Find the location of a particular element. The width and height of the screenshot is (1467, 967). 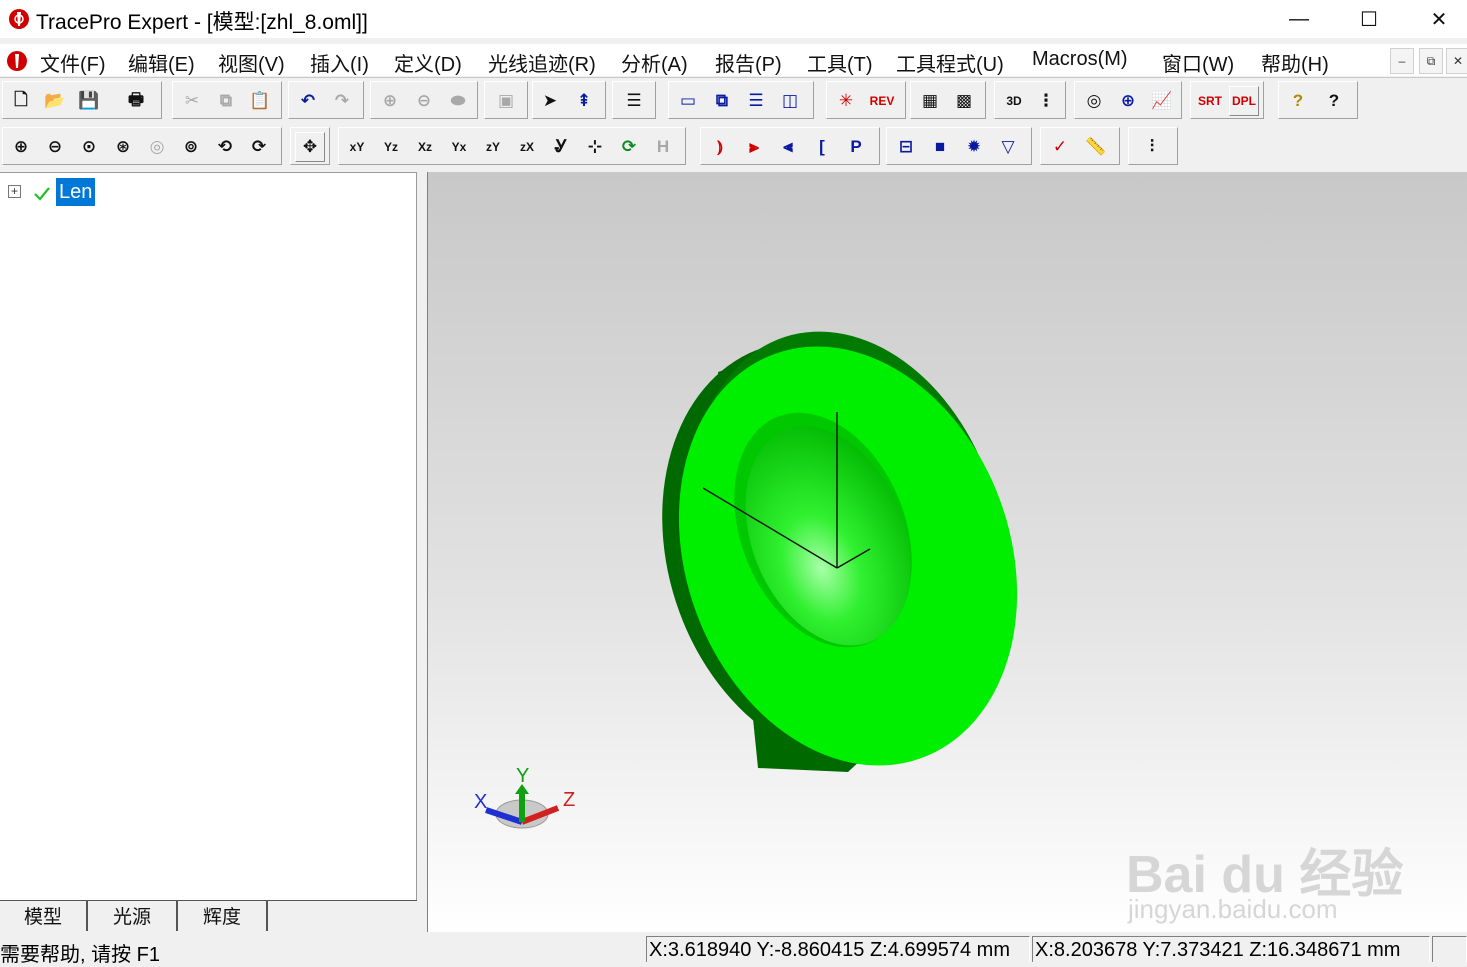

tab-luminance: 辉度 is located at coordinates (223, 916).